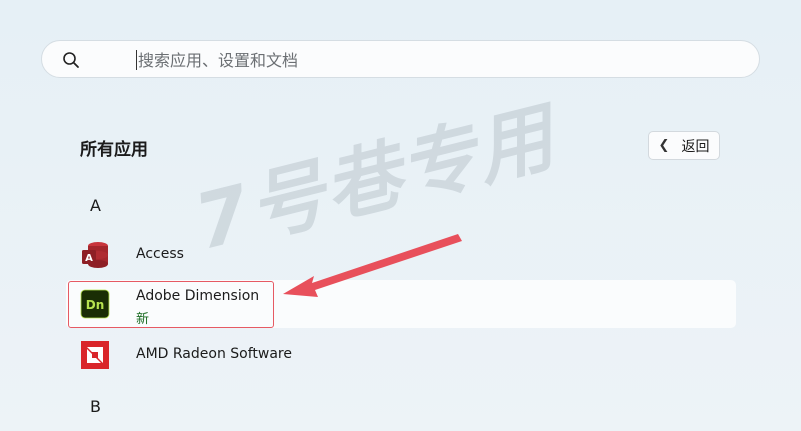  I want to click on svg-text: A, so click(89, 258).